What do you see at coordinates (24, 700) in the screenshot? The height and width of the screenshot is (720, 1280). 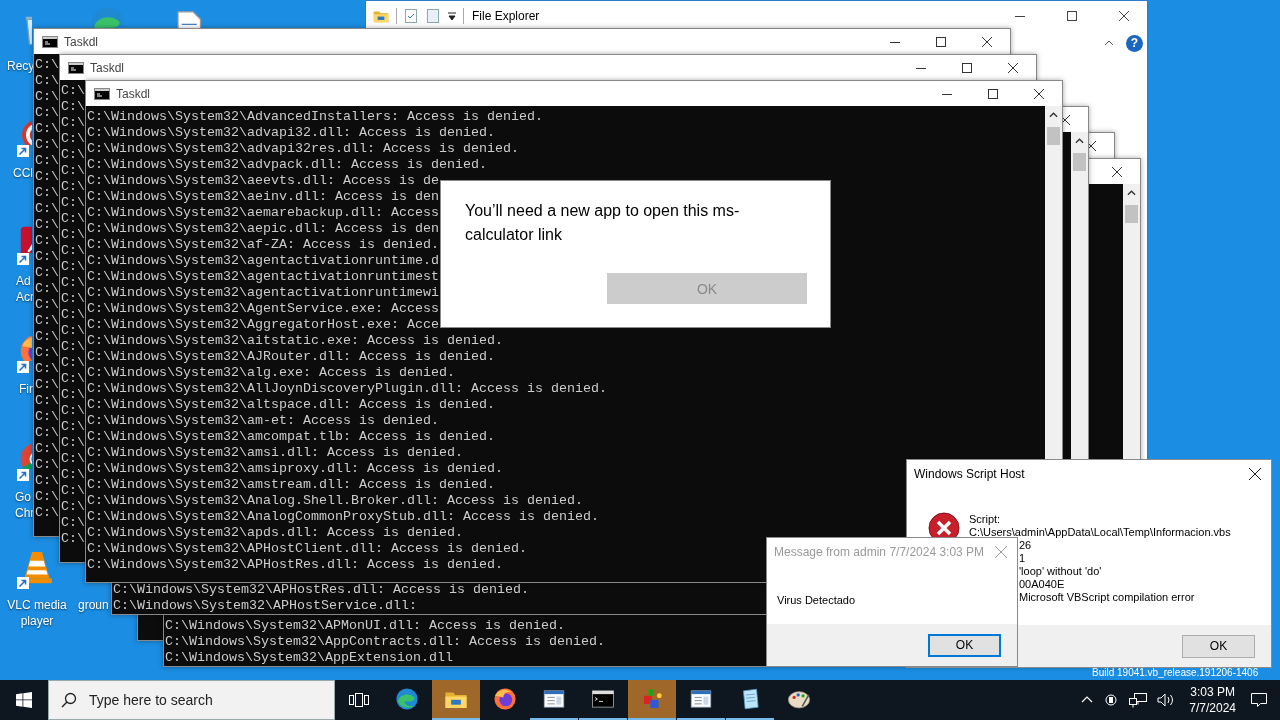 I see `windows-logo-icon` at bounding box center [24, 700].